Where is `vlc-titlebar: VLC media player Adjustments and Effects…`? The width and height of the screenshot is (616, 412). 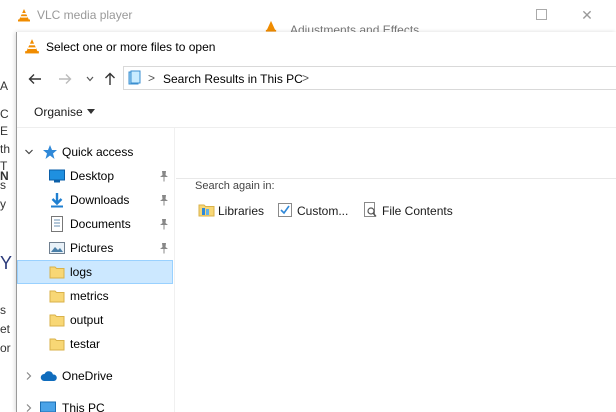
vlc-titlebar: VLC media player Adjustments and Effects… is located at coordinates (308, 18).